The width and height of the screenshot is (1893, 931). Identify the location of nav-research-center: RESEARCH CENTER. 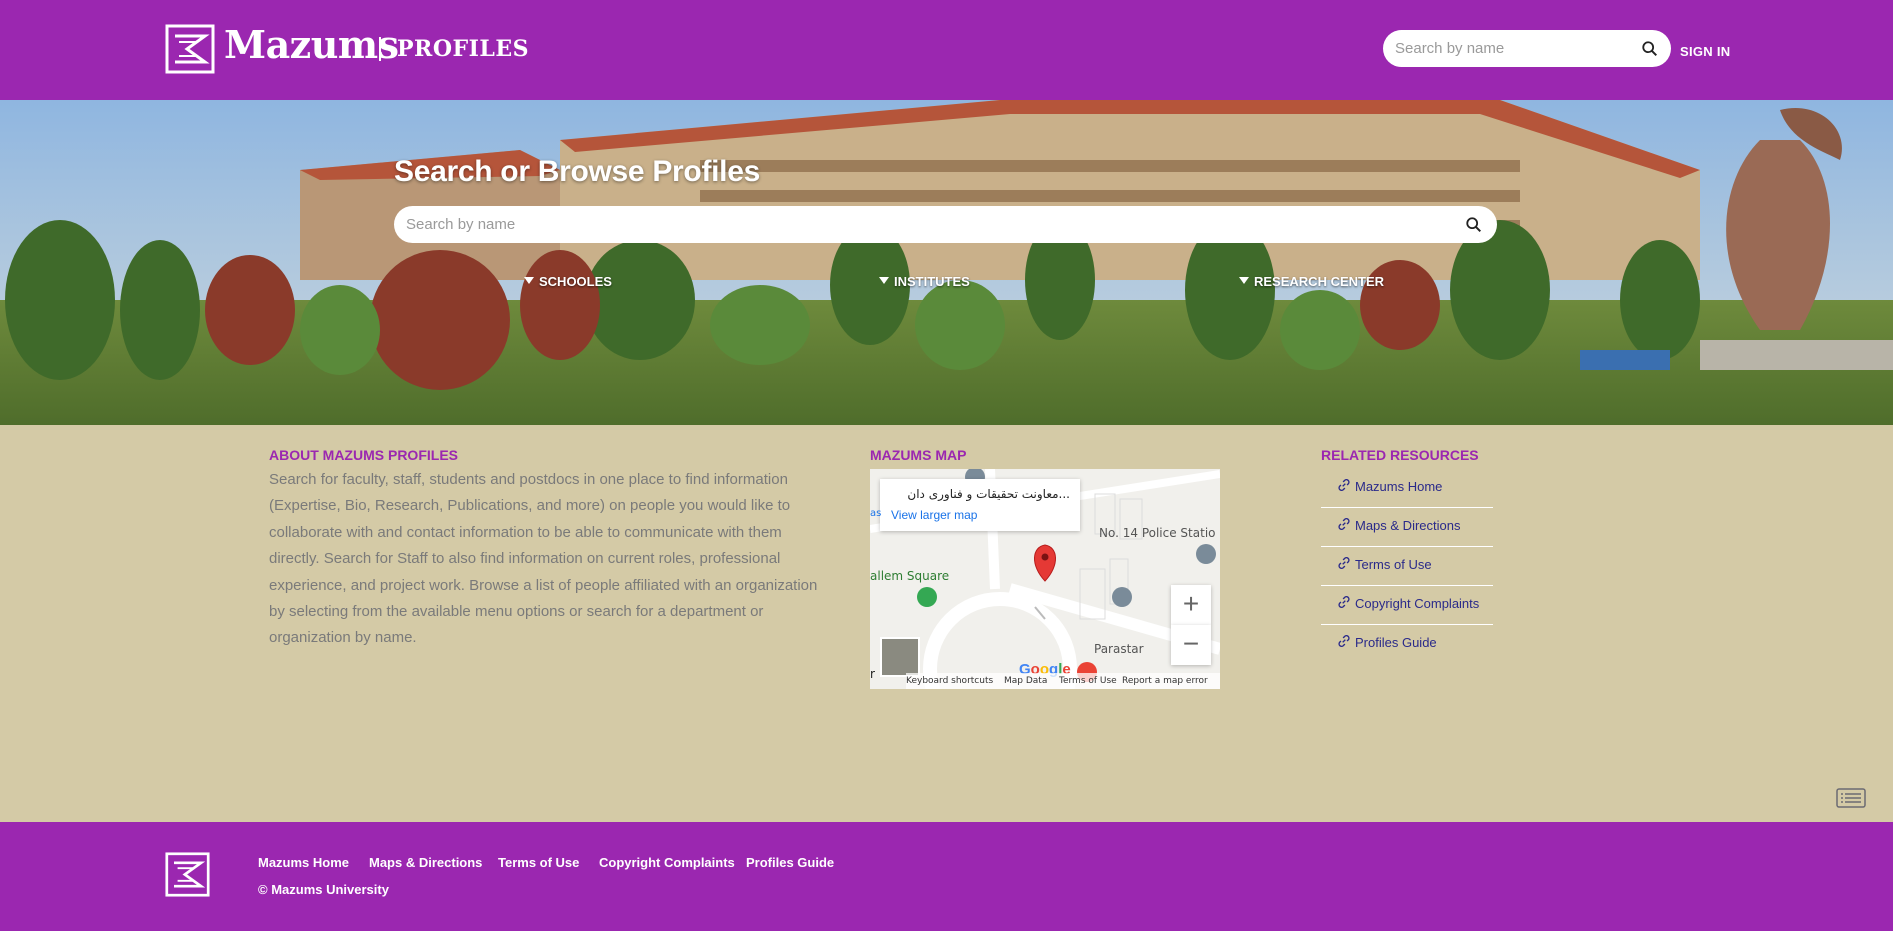
(1311, 281).